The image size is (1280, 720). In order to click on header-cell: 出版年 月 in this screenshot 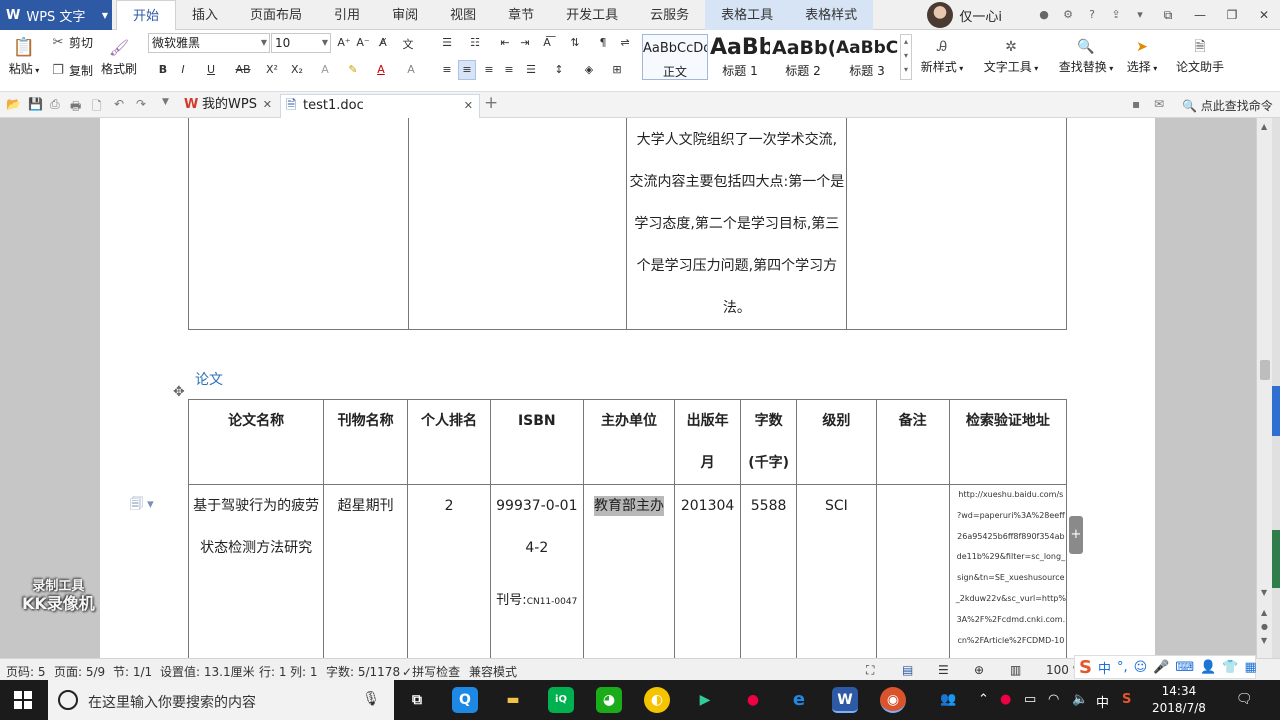, I will do `click(707, 442)`.